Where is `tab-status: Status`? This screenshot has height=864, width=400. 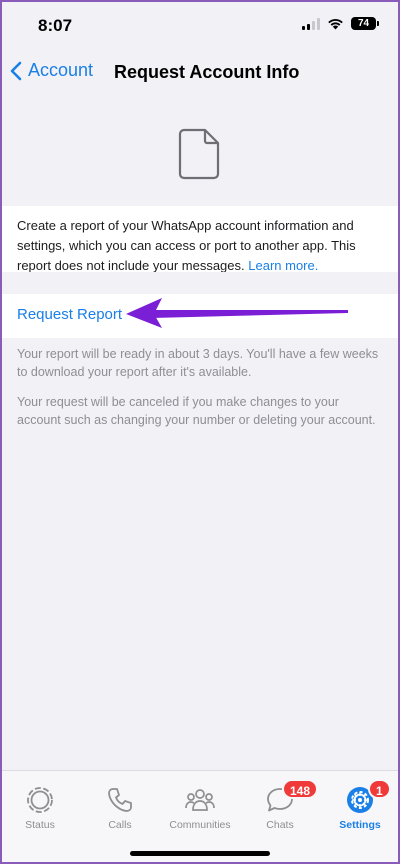 tab-status: Status is located at coordinates (40, 808).